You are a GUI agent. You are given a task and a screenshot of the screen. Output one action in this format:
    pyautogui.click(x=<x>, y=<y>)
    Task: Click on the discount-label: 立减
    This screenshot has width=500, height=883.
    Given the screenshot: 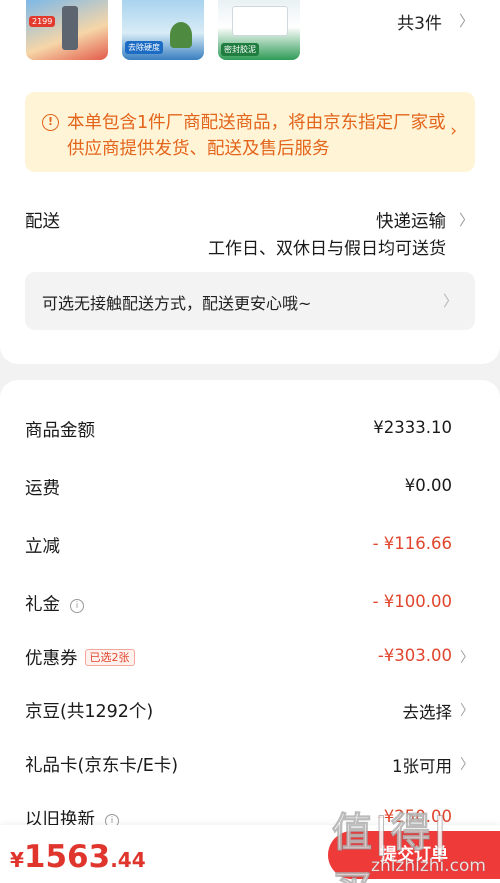 What is the action you would take?
    pyautogui.click(x=42, y=547)
    